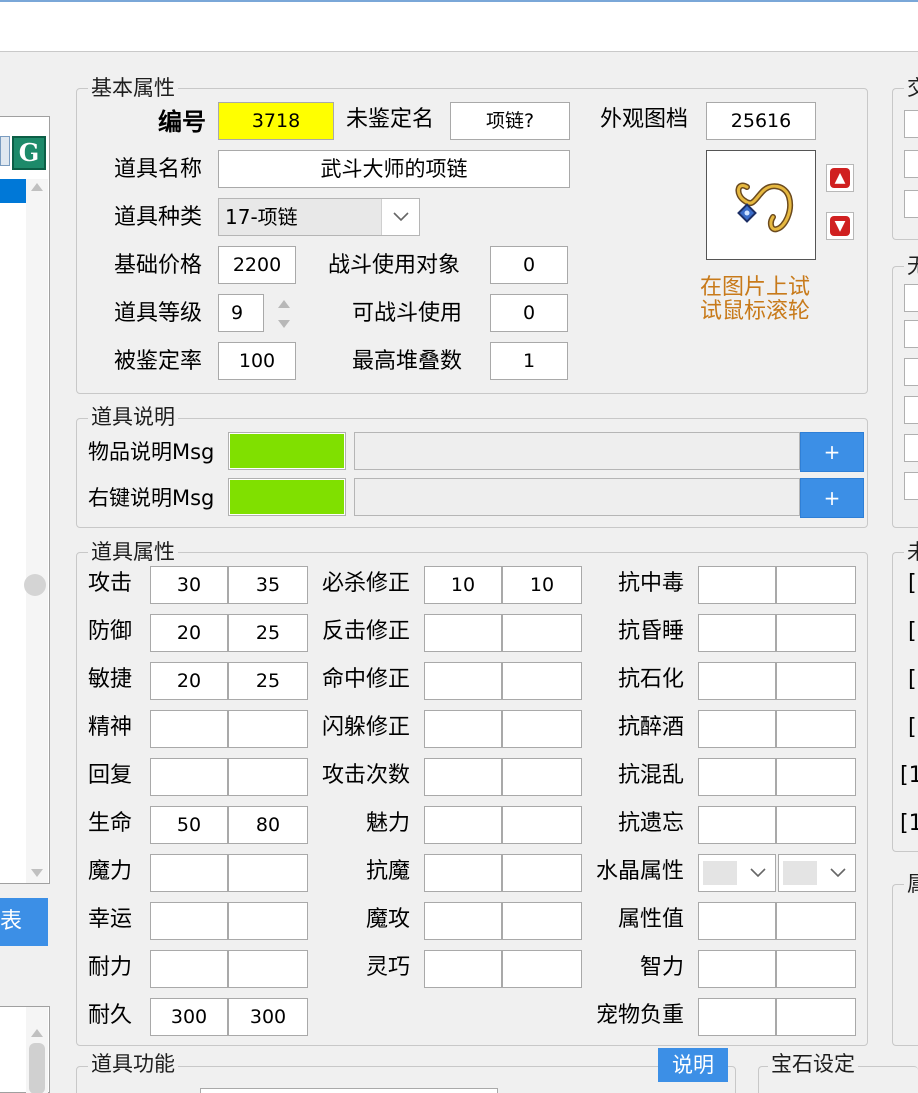  I want to click on rclick-msg-color, so click(287, 497).